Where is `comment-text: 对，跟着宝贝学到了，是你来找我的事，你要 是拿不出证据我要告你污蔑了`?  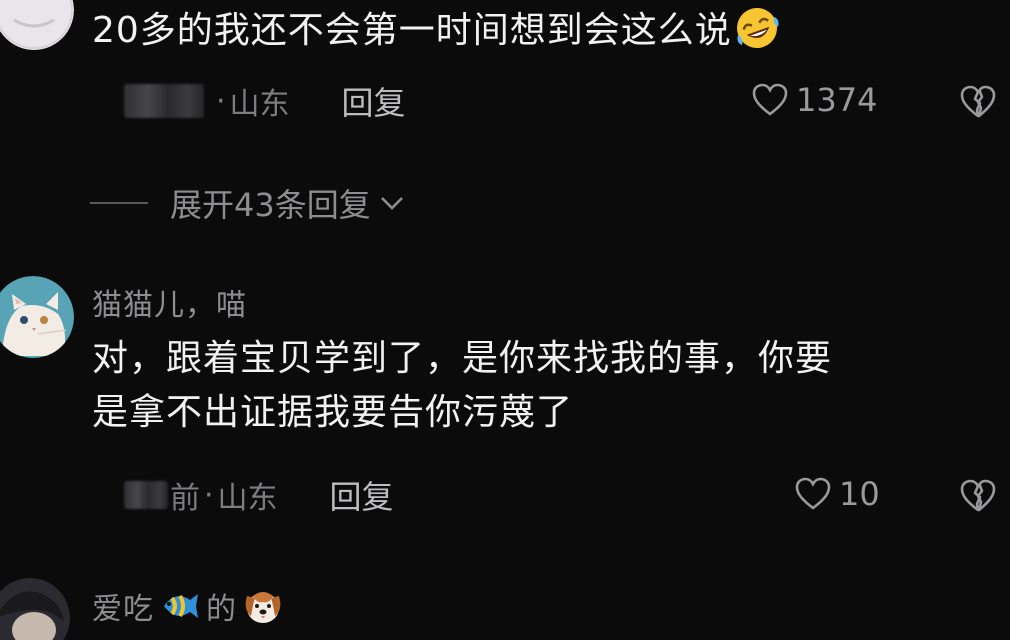 comment-text: 对，跟着宝贝学到了，是你来找我的事，你要 是拿不出证据我要告你污蔑了 is located at coordinates (462, 386).